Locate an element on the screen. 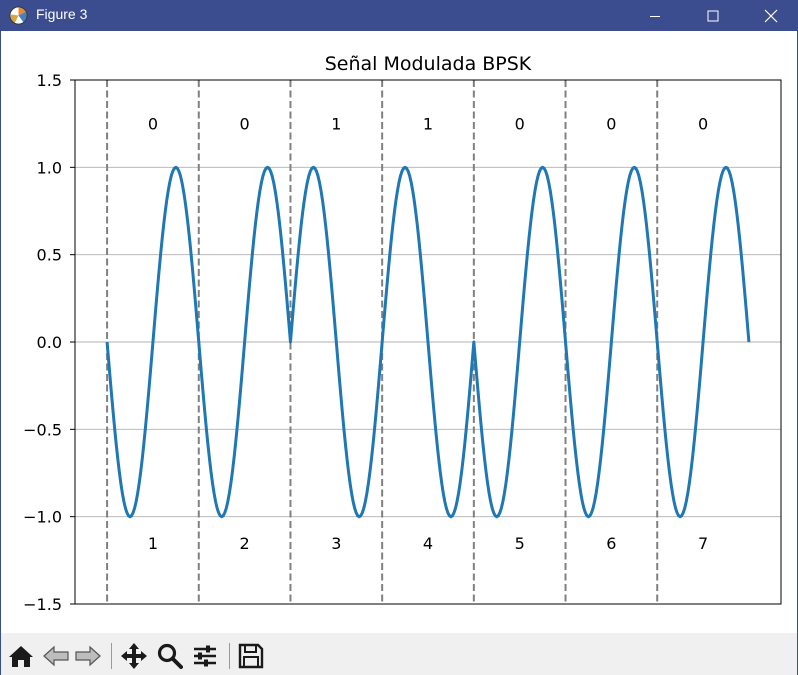 This screenshot has height=675, width=798. symbol-number-label: 3 is located at coordinates (336, 543).